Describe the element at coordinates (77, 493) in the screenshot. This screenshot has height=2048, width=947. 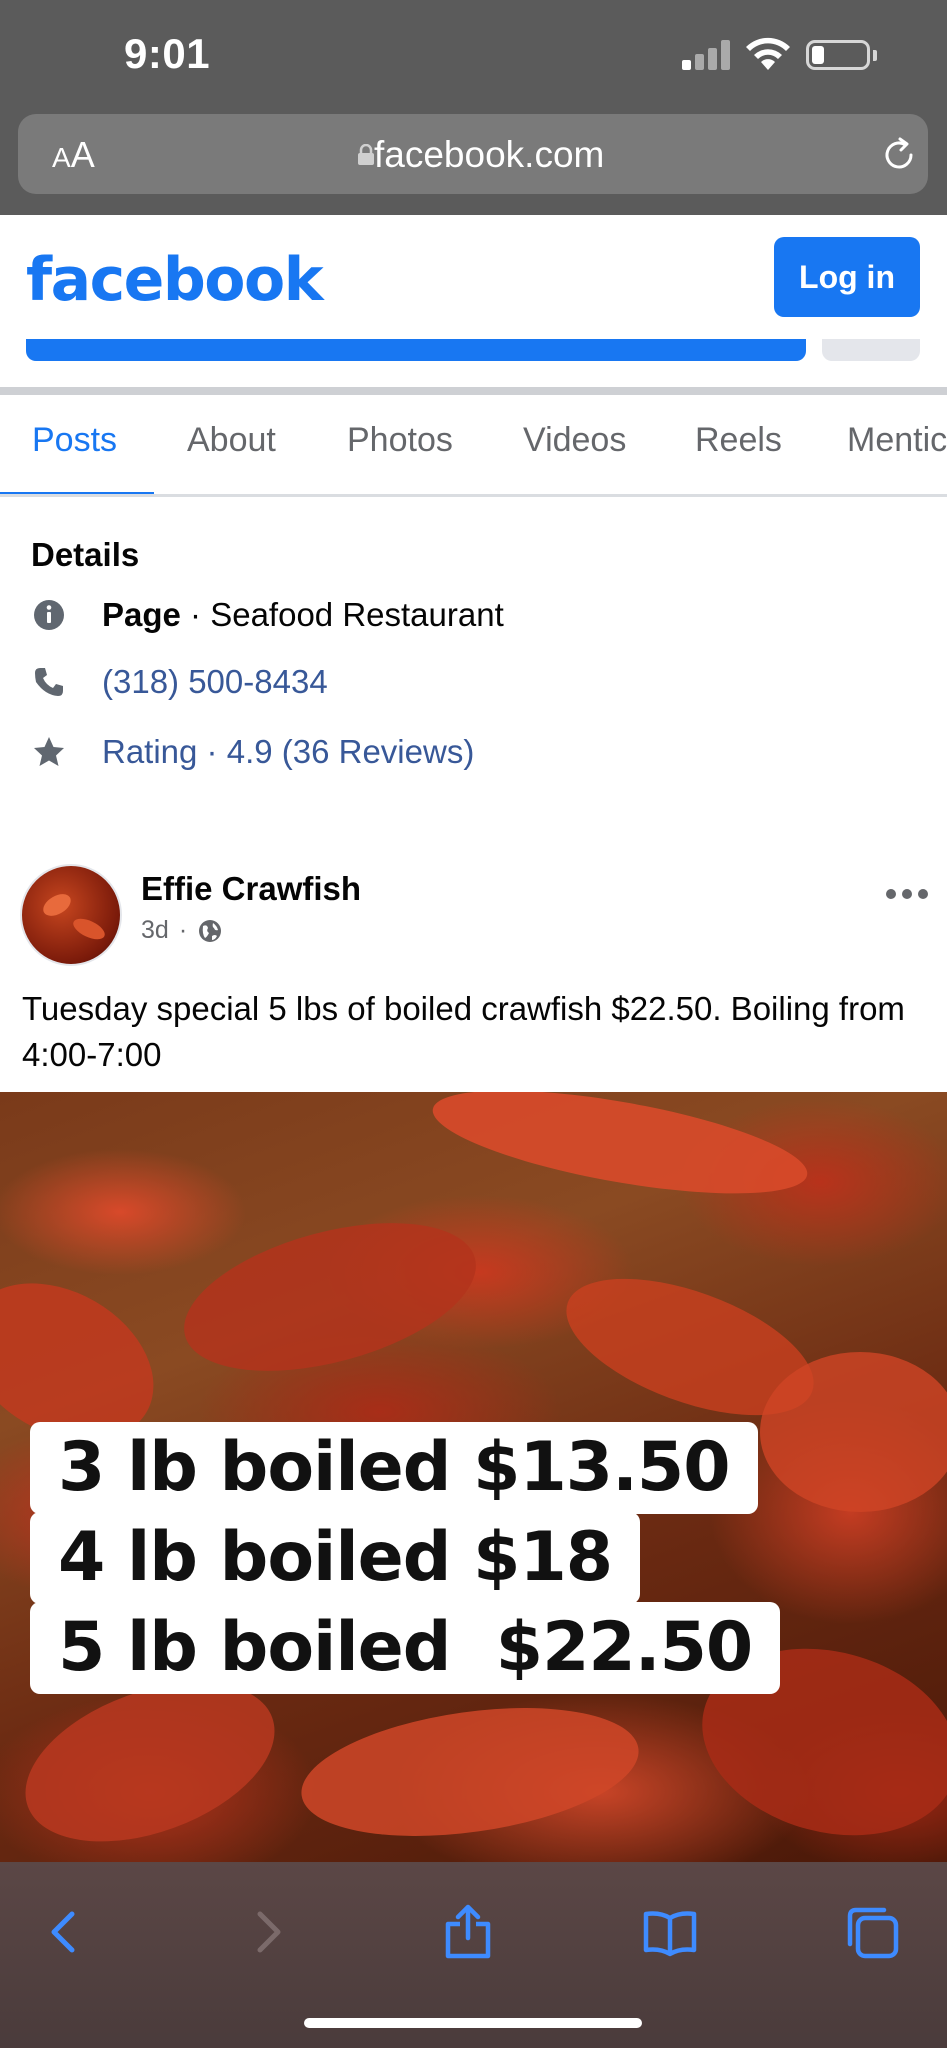
I see `active-tab-indicator` at that location.